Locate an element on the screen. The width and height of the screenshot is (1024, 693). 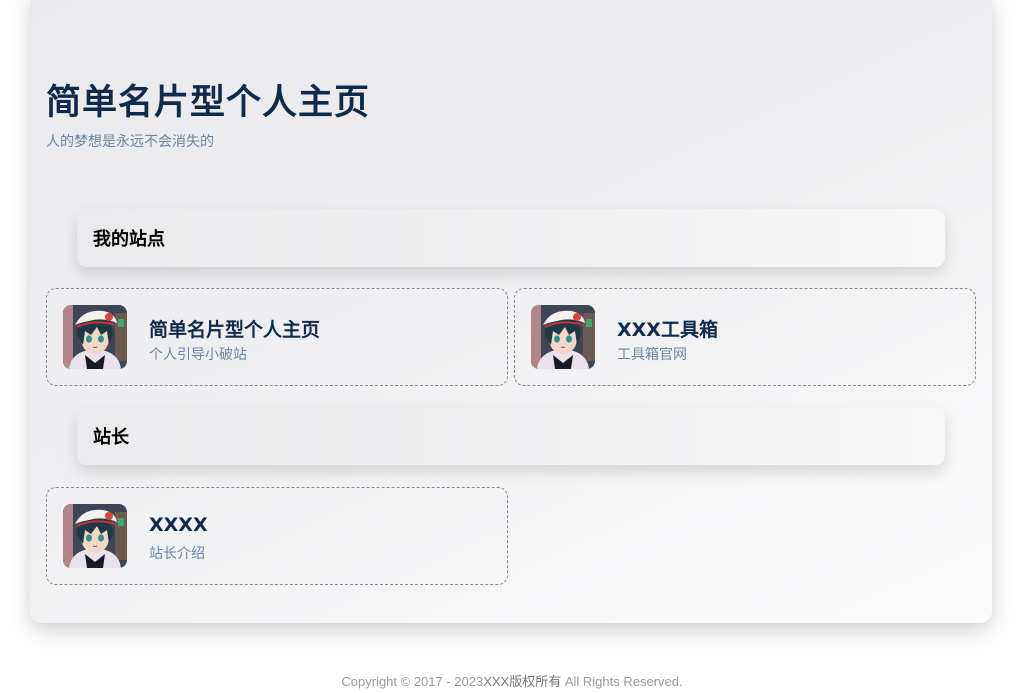
site-name: XXX工具箱 is located at coordinates (667, 330).